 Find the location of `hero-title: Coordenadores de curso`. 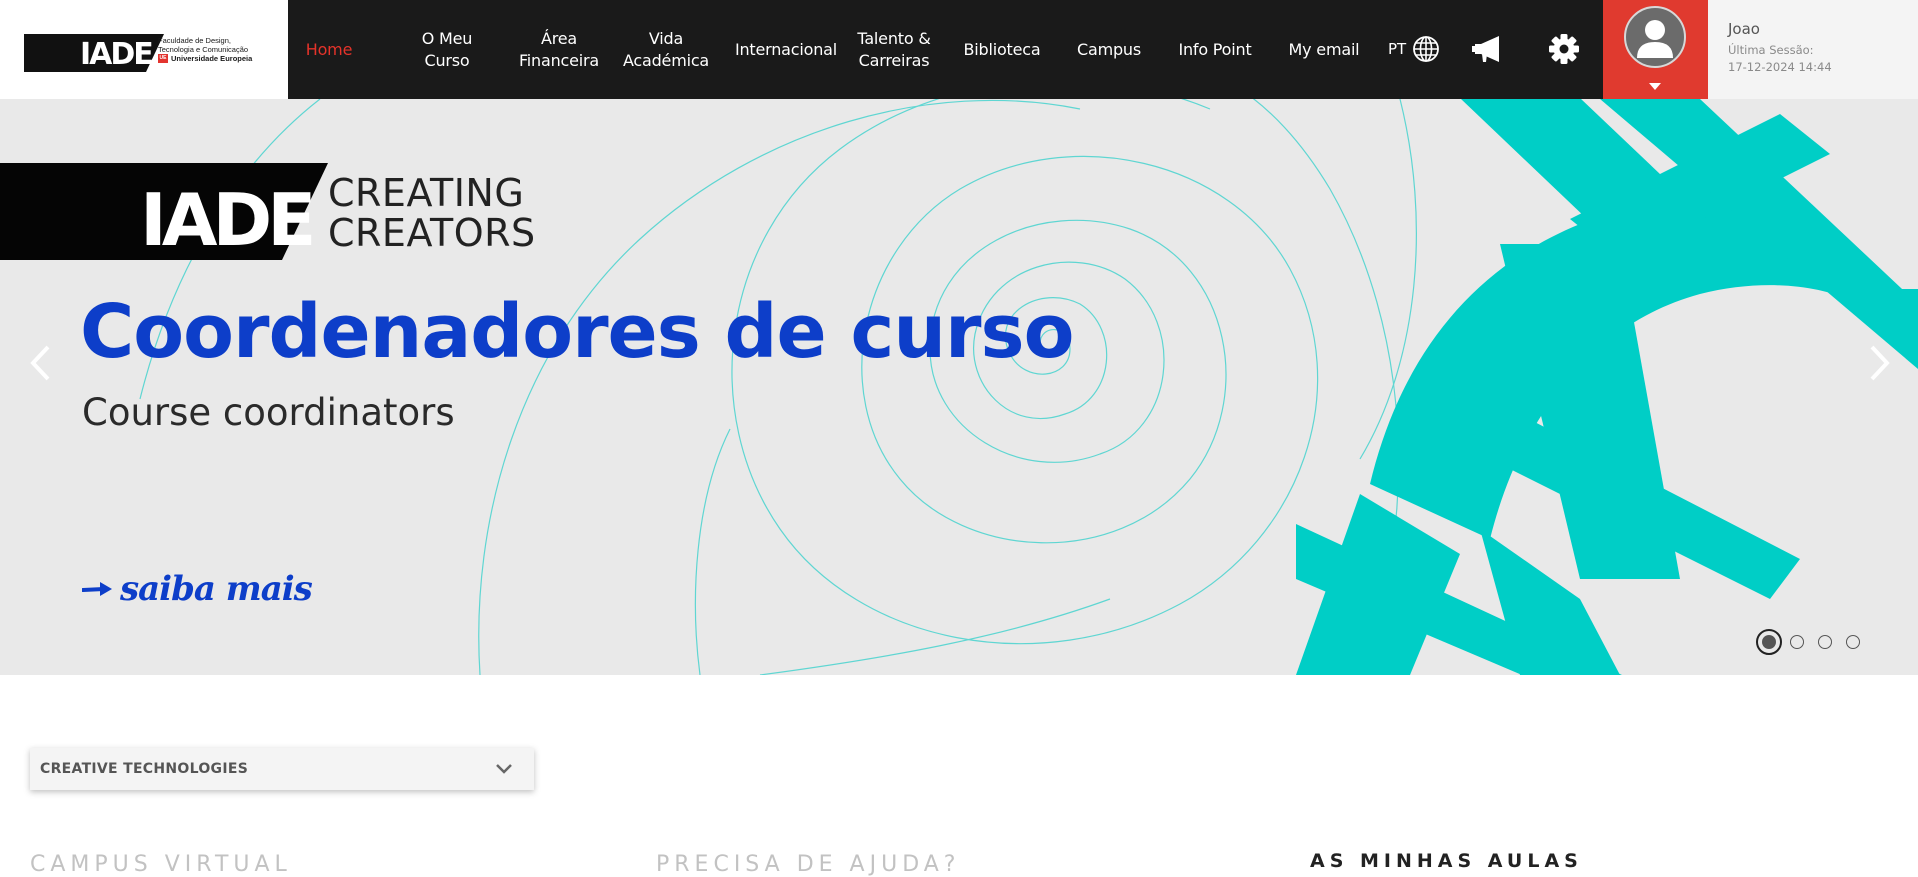

hero-title: Coordenadores de curso is located at coordinates (577, 332).